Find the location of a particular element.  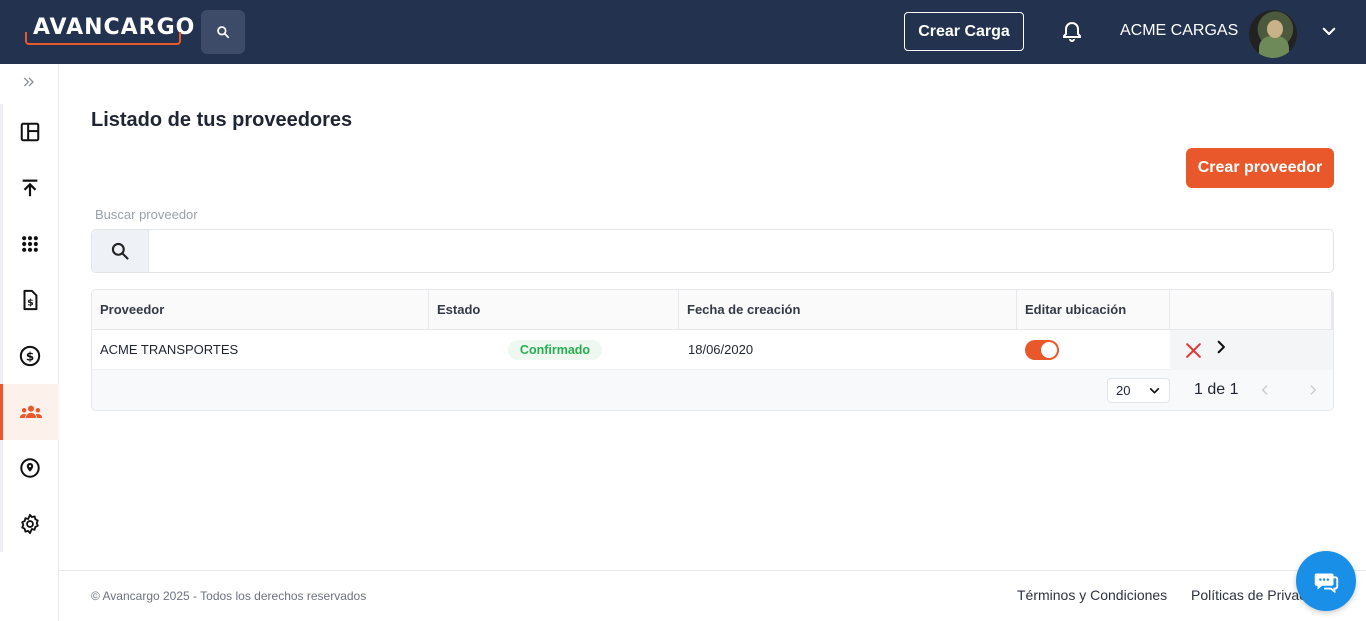

column-header-status: Estado is located at coordinates (554, 310).